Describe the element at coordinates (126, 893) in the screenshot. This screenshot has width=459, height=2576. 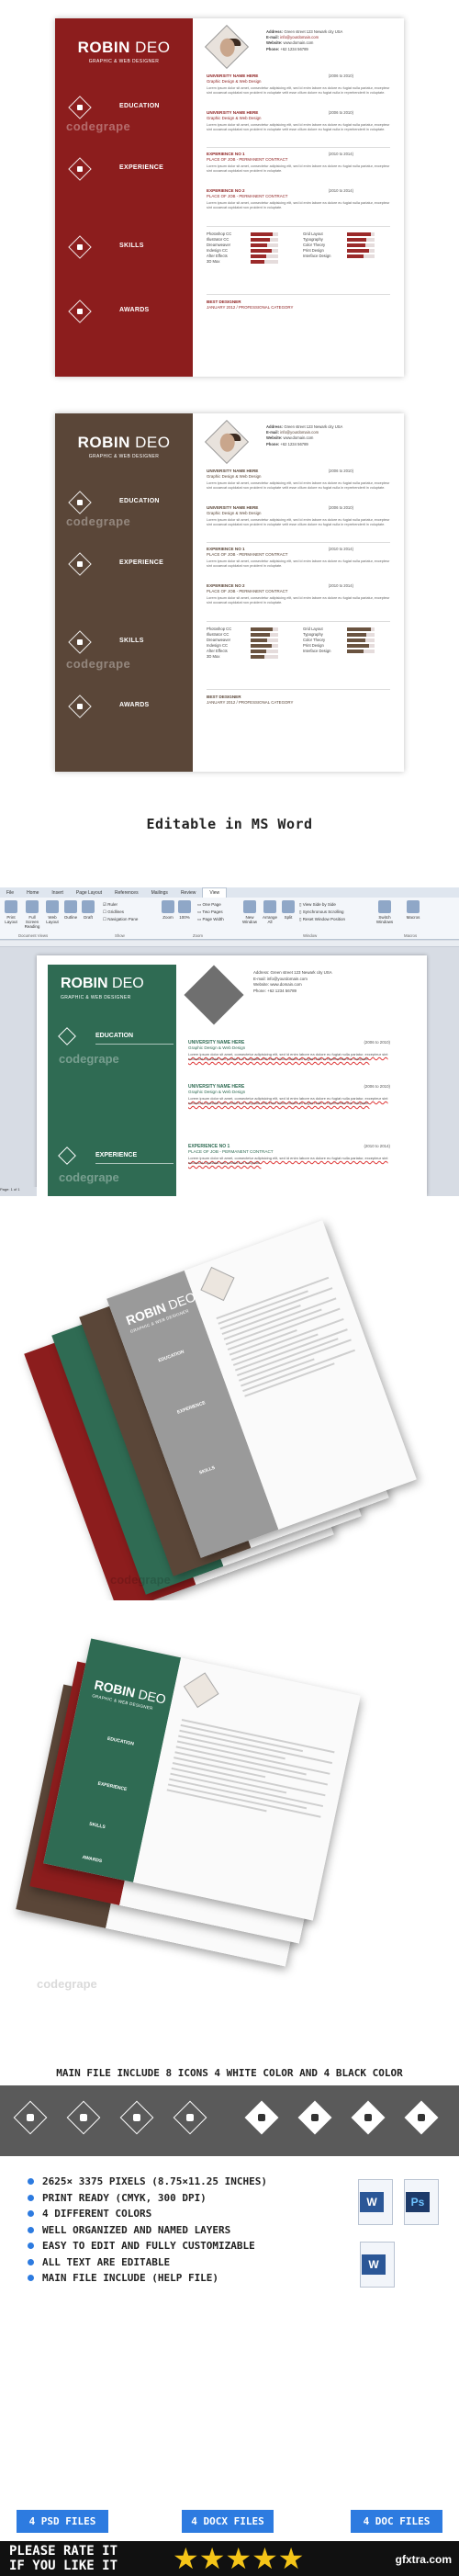
I see `tab-references: References` at that location.